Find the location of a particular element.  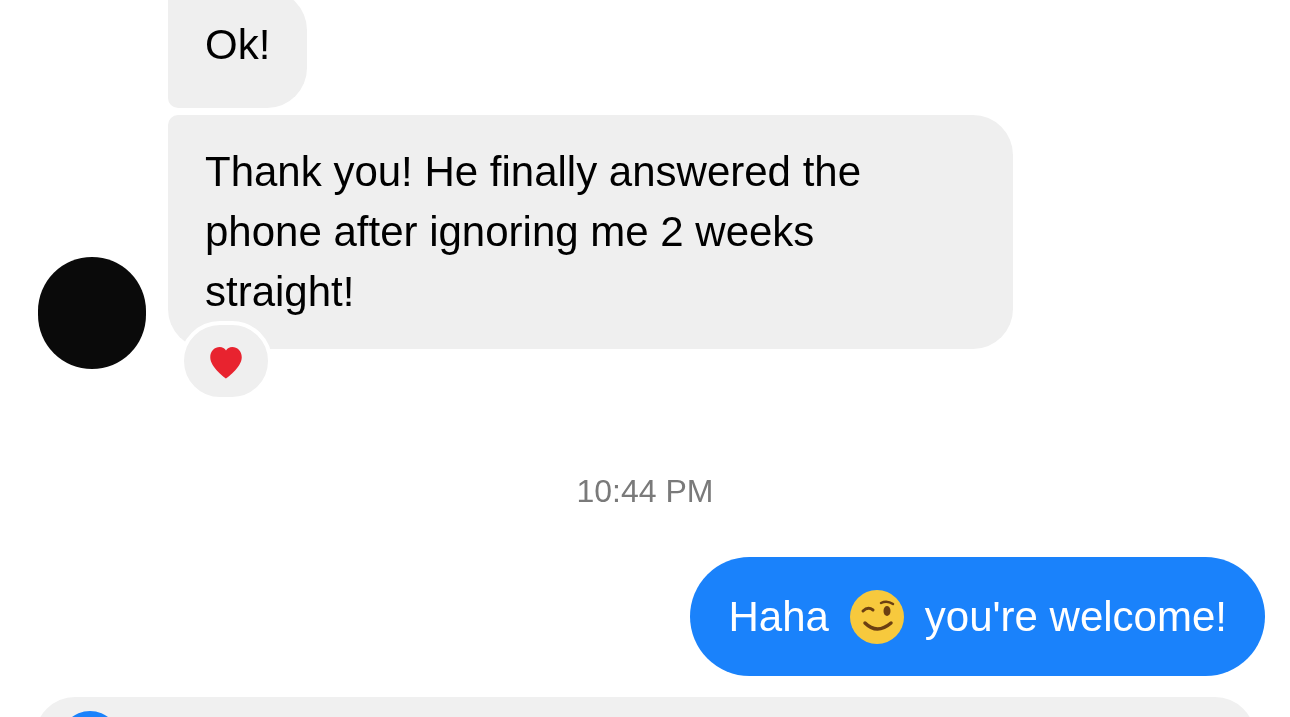

message-text: Ok! is located at coordinates (238, 44).